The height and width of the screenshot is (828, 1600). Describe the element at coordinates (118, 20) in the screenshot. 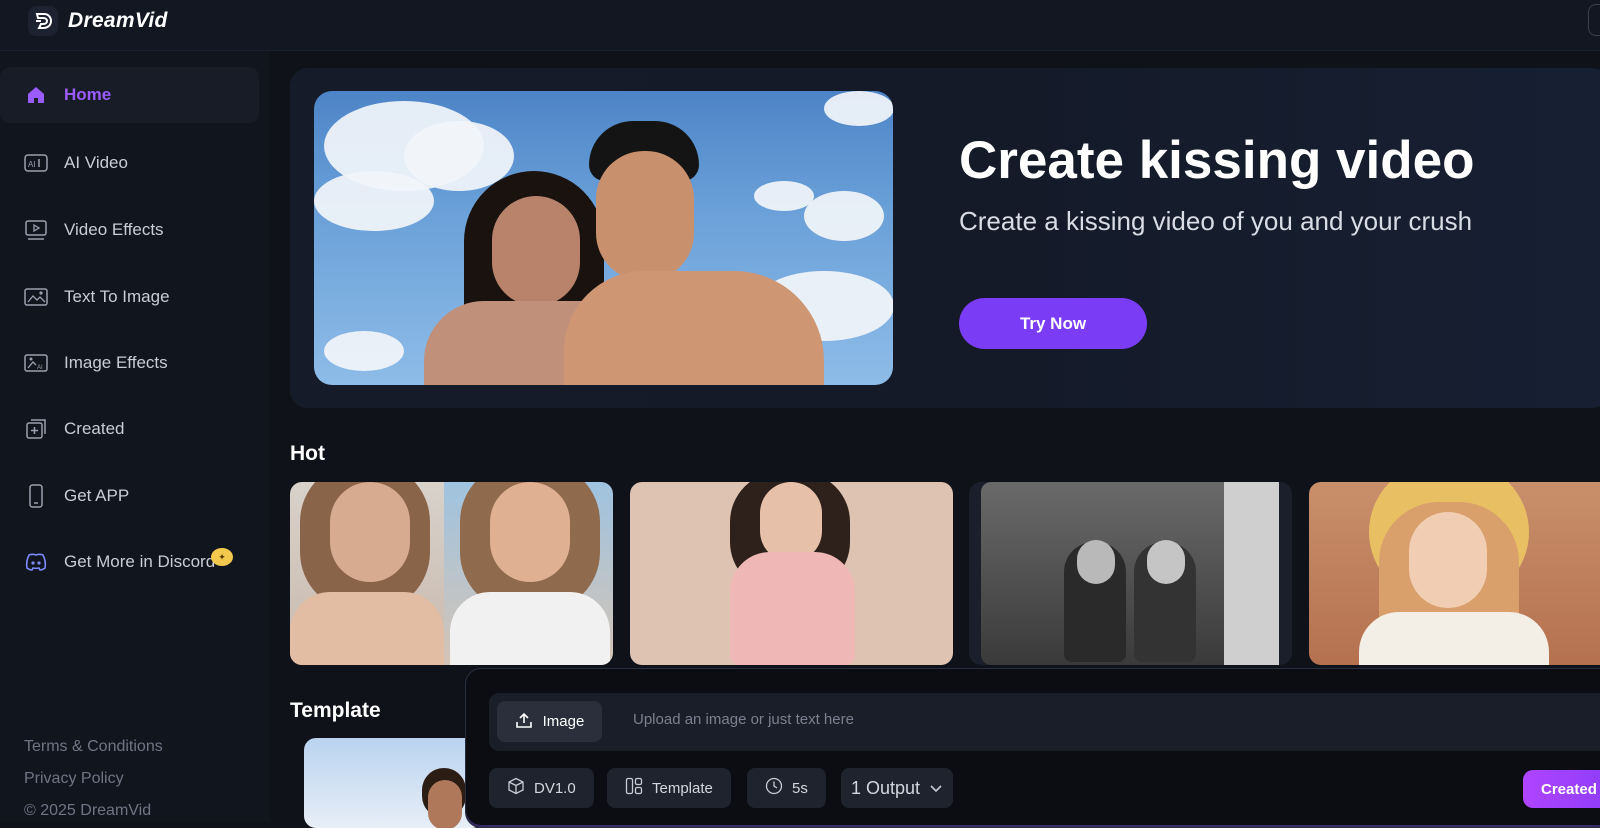

I see `brand-name: DreamVid` at that location.